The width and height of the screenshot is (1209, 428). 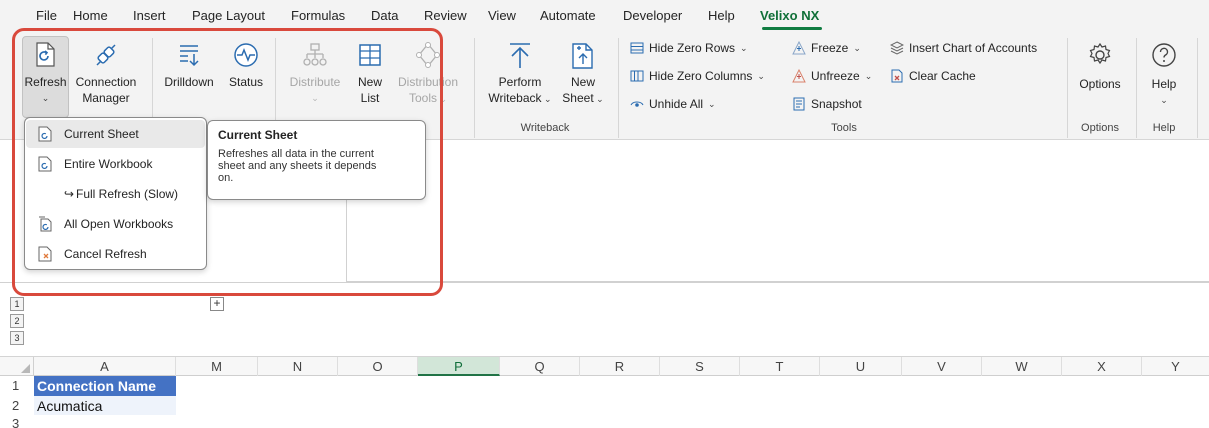 I want to click on column-header-r: R, so click(x=620, y=366).